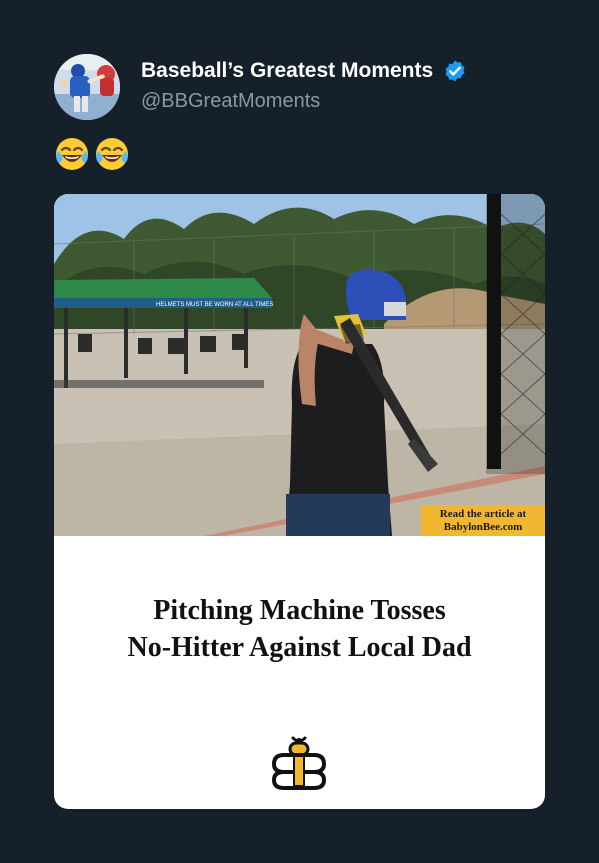  What do you see at coordinates (214, 305) in the screenshot?
I see `batting-cage-sign: HELMETS MUST BE WORN AT ALL TIMES` at bounding box center [214, 305].